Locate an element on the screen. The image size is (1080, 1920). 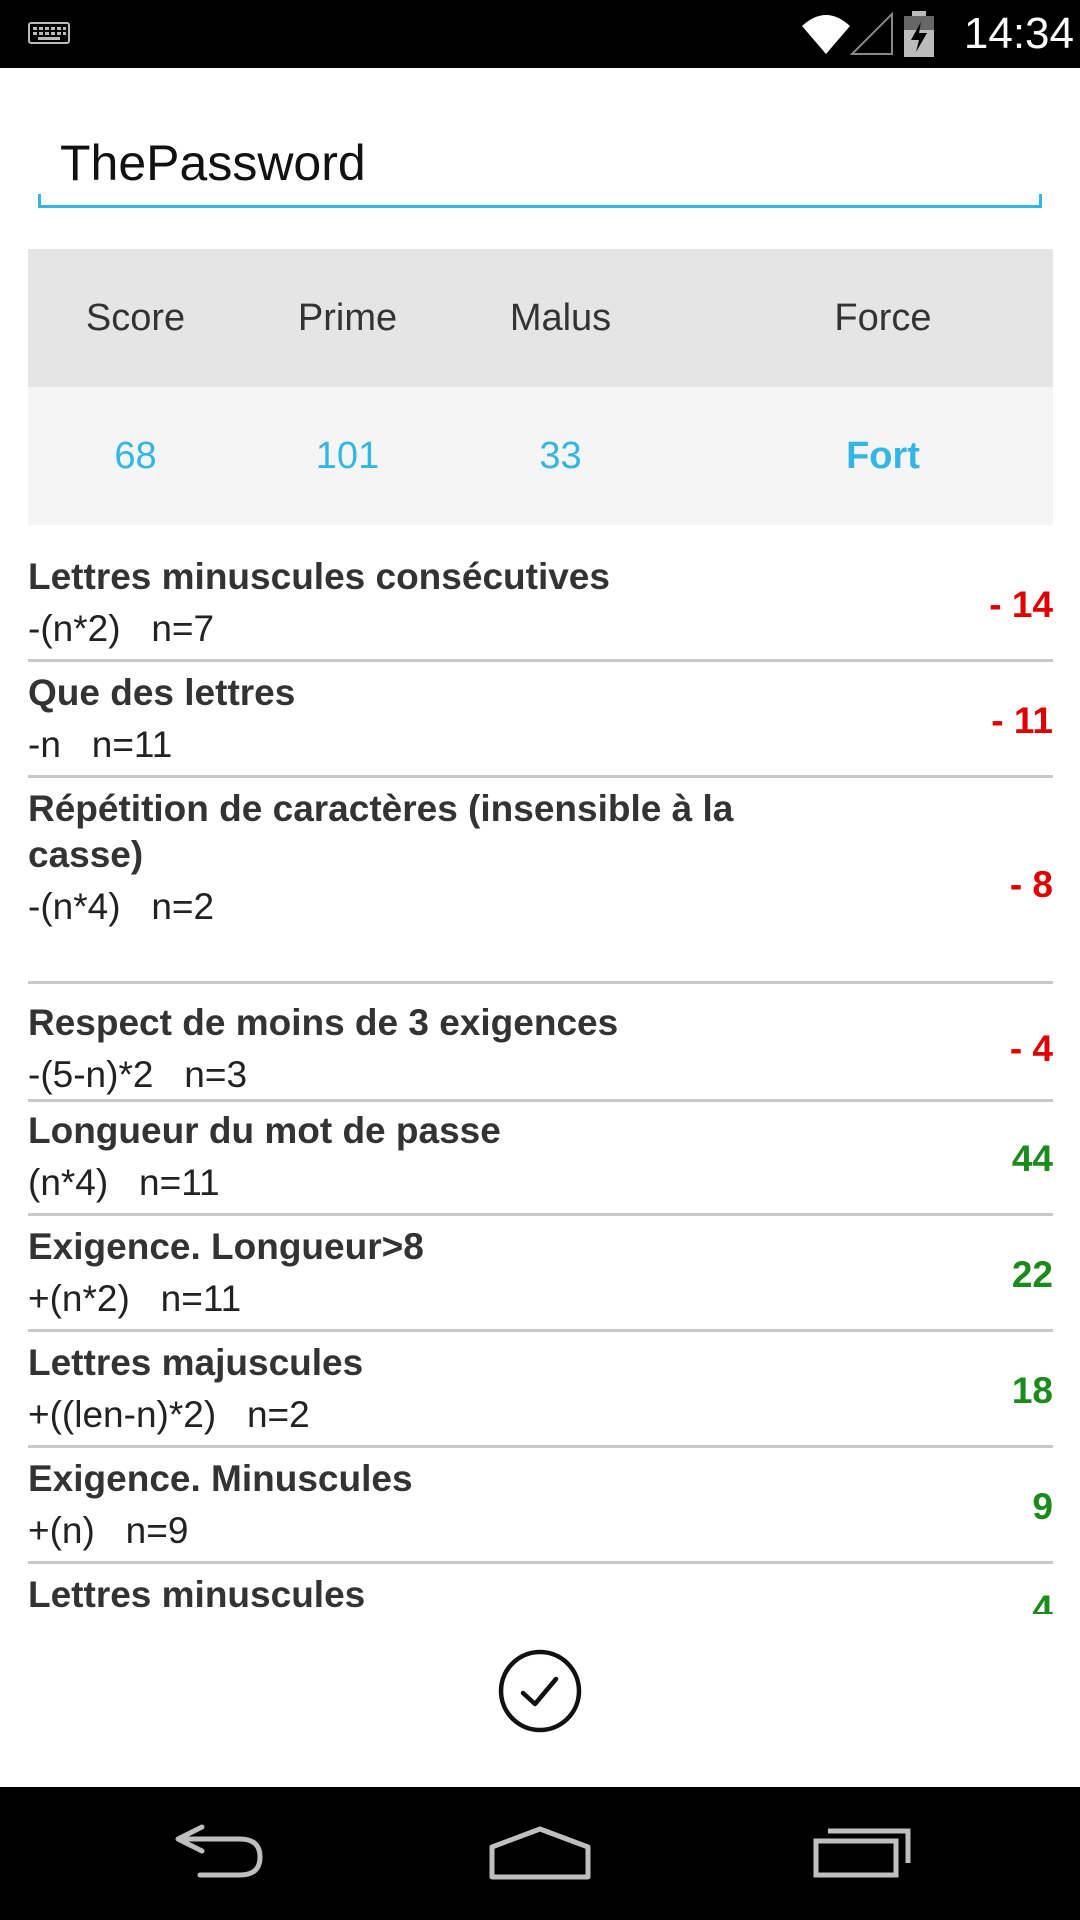
keyboard-icon is located at coordinates (49, 33).